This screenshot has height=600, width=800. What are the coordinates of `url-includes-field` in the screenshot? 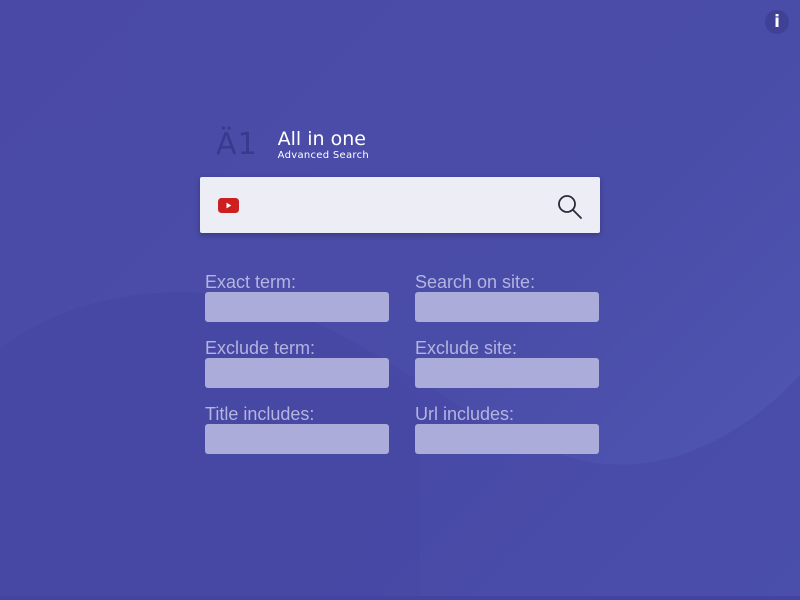 It's located at (507, 439).